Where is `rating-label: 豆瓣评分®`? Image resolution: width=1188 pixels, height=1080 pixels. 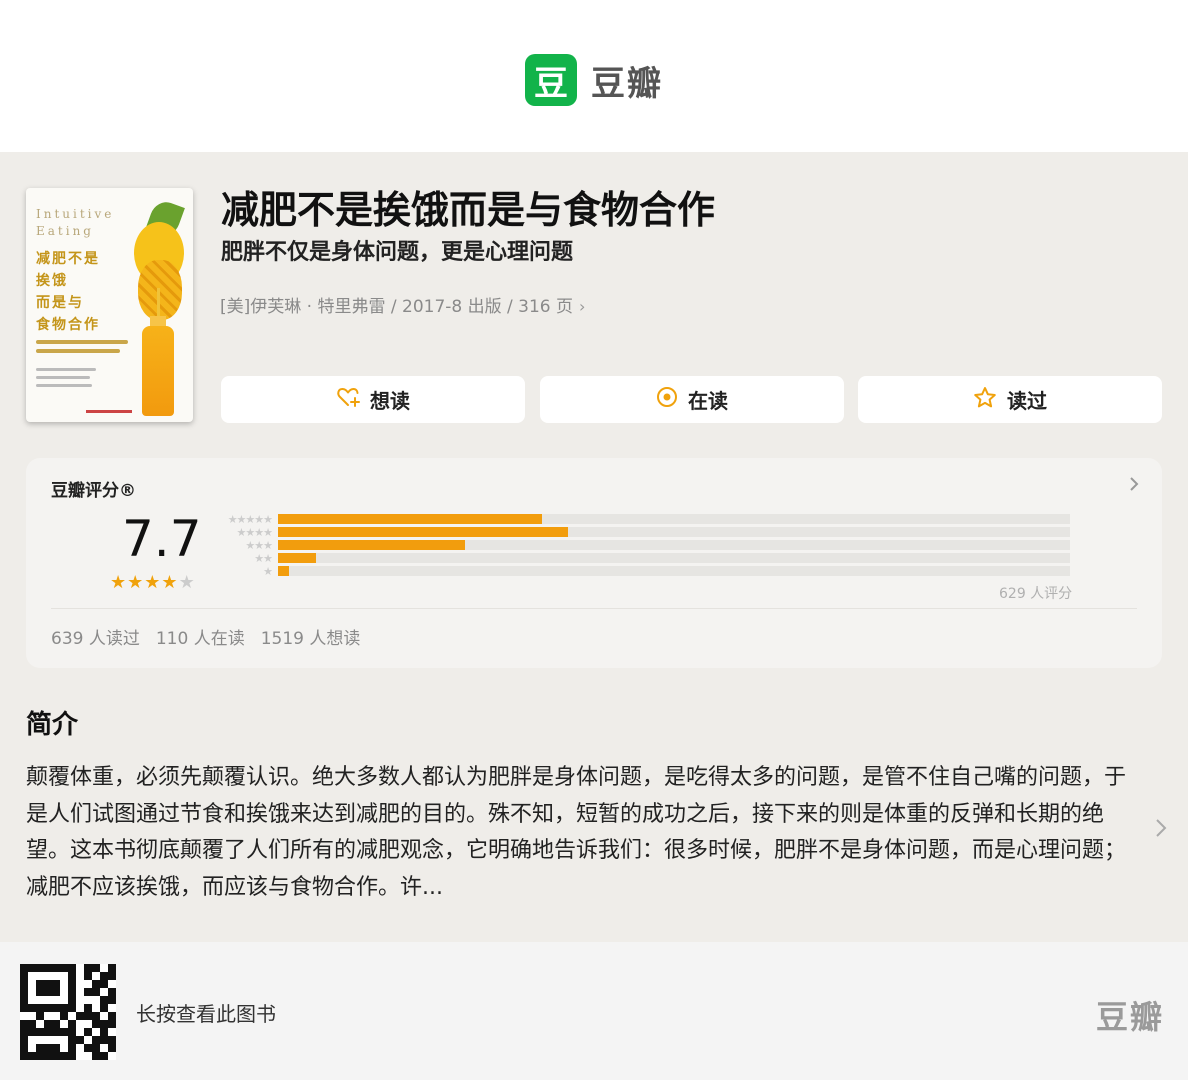 rating-label: 豆瓣评分® is located at coordinates (93, 491).